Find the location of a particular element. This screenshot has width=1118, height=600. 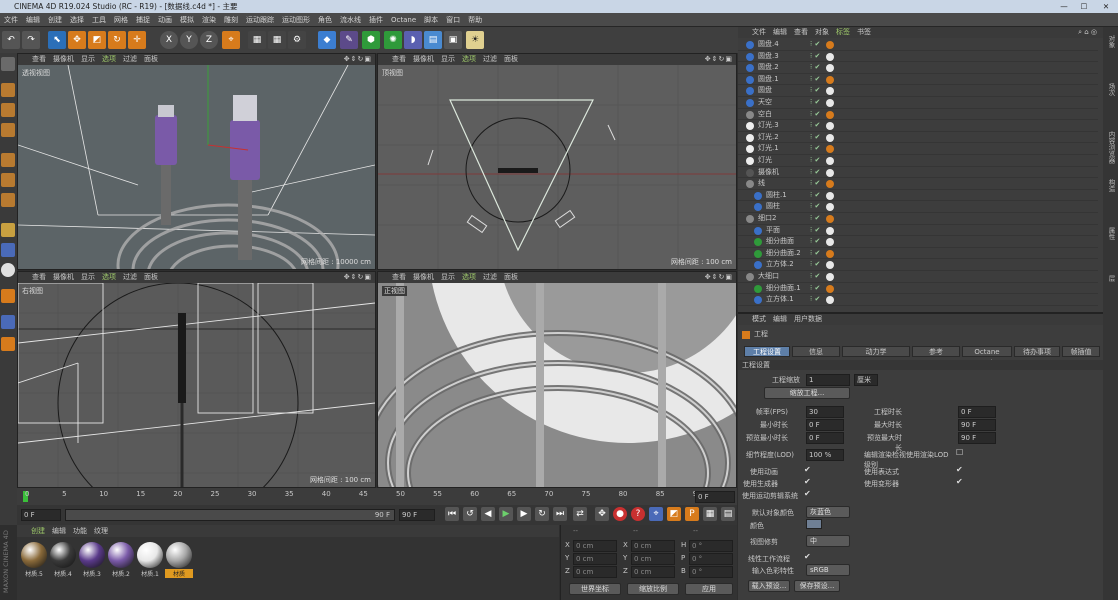

vp-menu-options: 选项 is located at coordinates (109, 277).